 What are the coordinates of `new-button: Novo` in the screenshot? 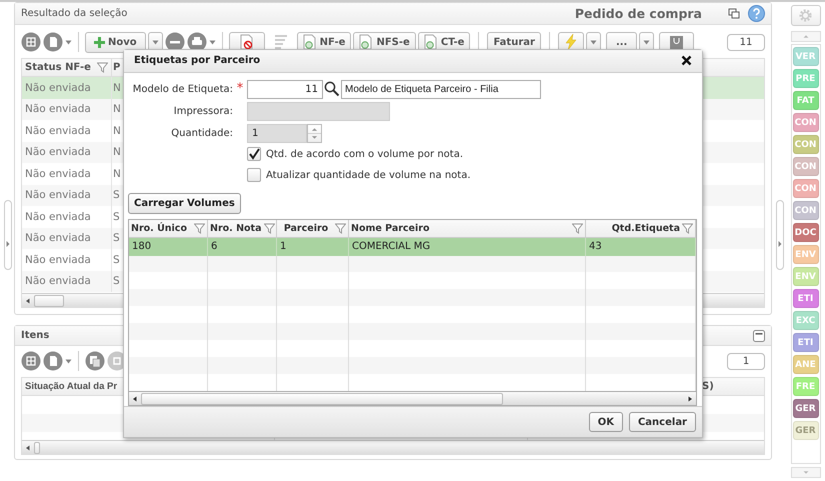 It's located at (115, 42).